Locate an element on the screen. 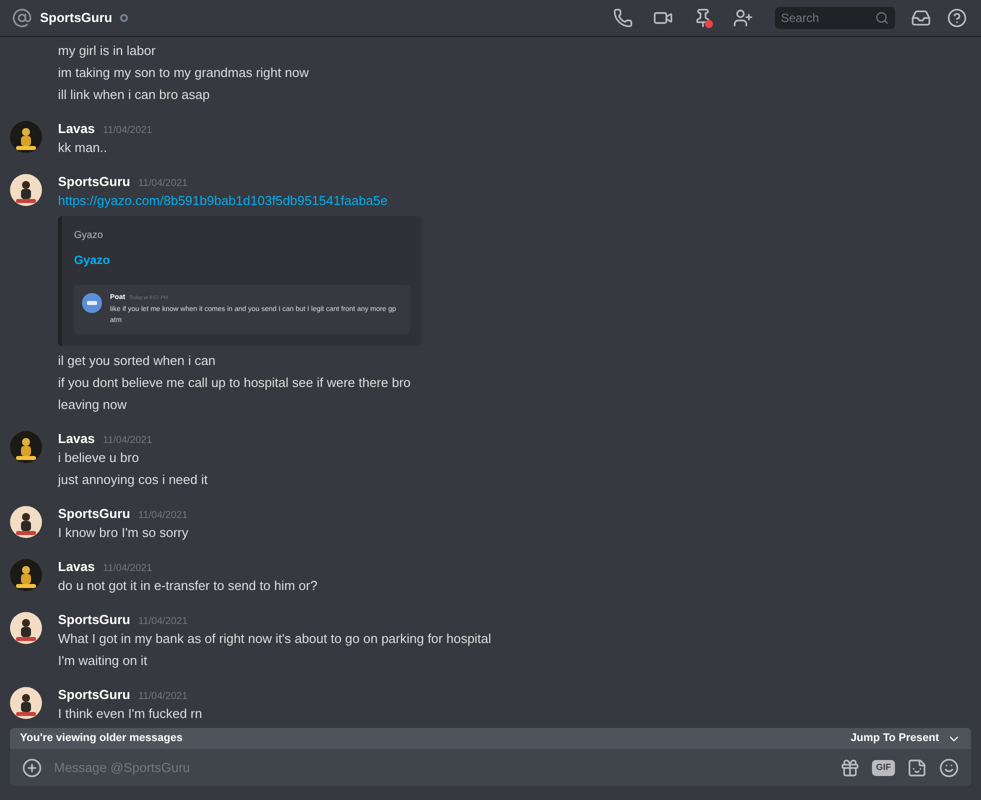 Image resolution: width=981 pixels, height=800 pixels. message-text: il get you sorted when i can is located at coordinates (137, 361).